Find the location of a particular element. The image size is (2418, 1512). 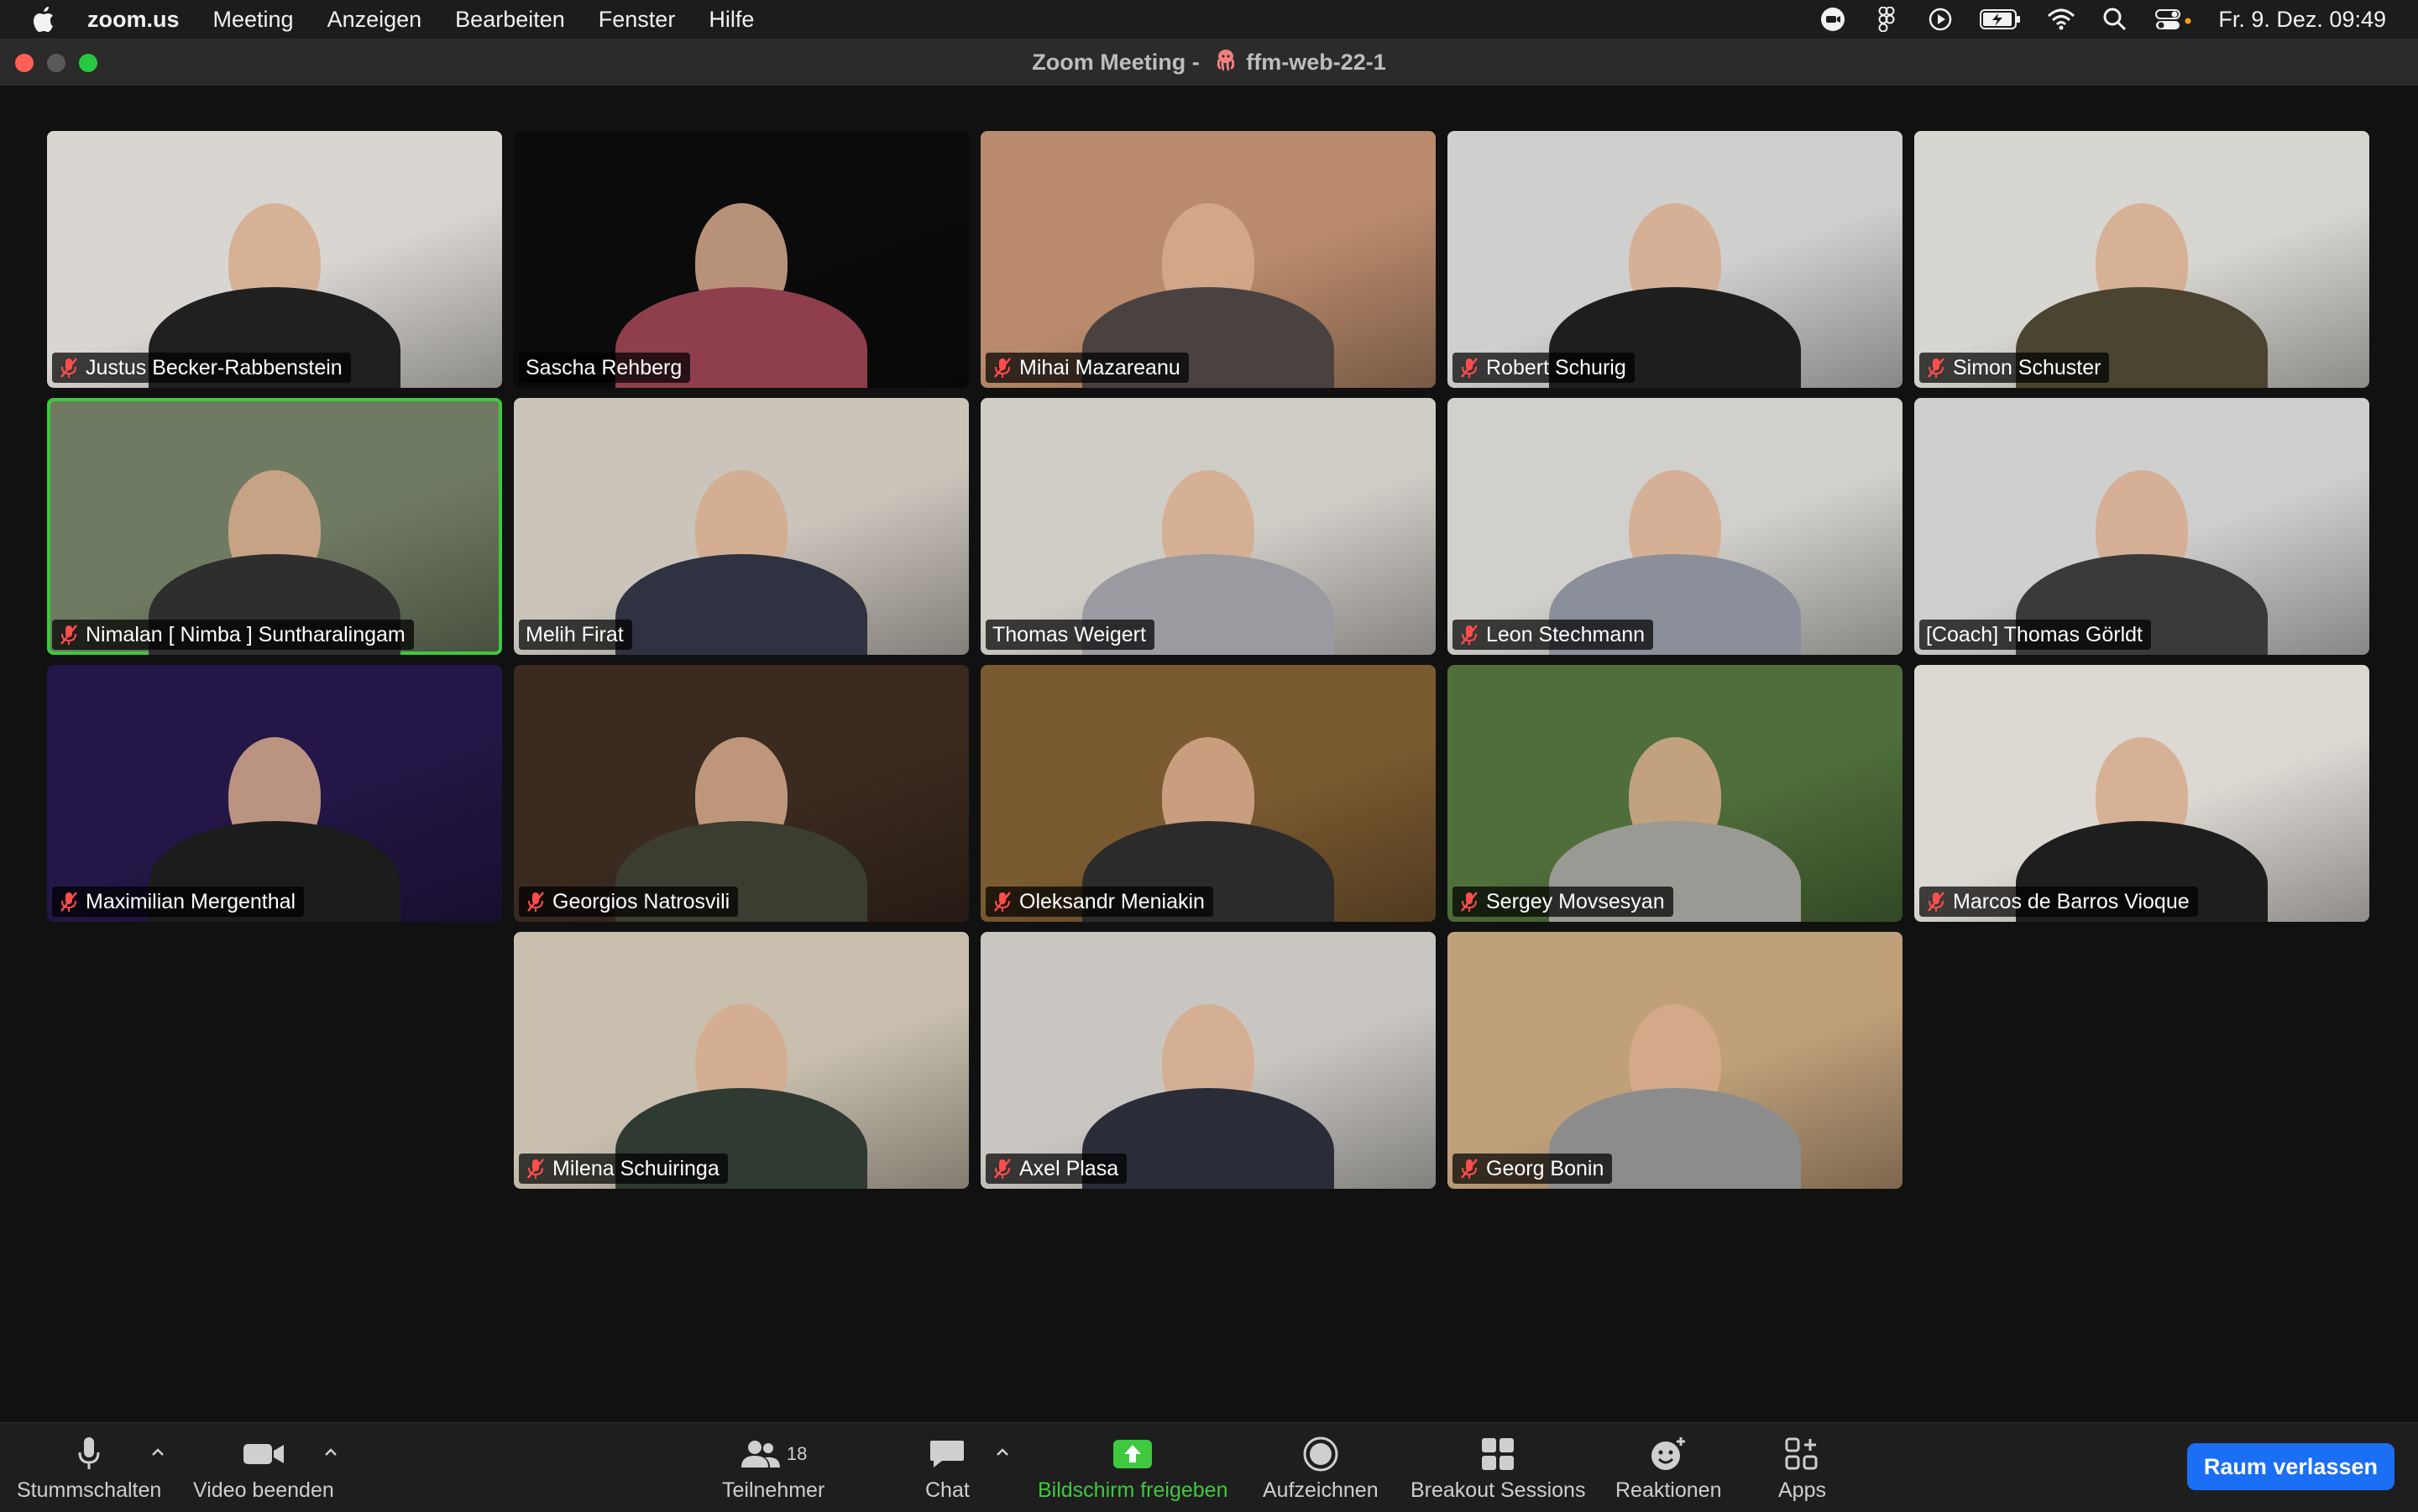

participant-name-tag: Georg Bonin is located at coordinates (1532, 1169).